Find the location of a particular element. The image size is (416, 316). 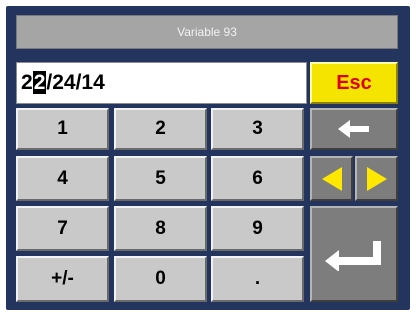

backspace-button is located at coordinates (354, 129).